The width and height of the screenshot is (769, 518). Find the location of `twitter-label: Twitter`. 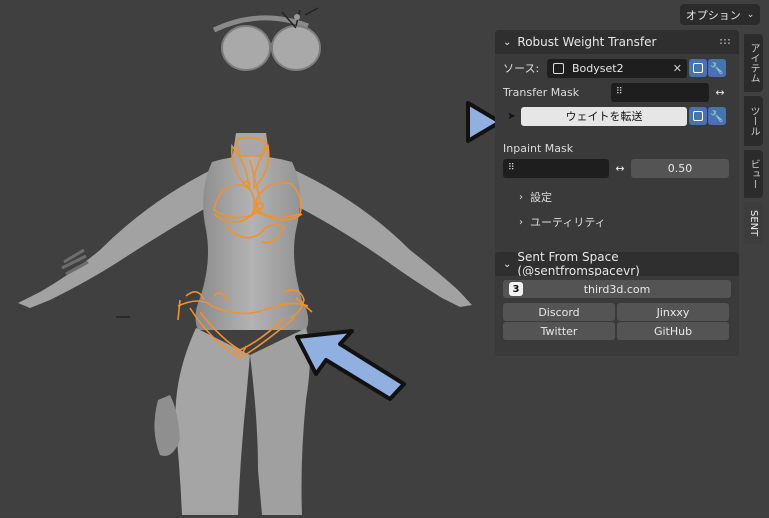

twitter-label: Twitter is located at coordinates (559, 331).